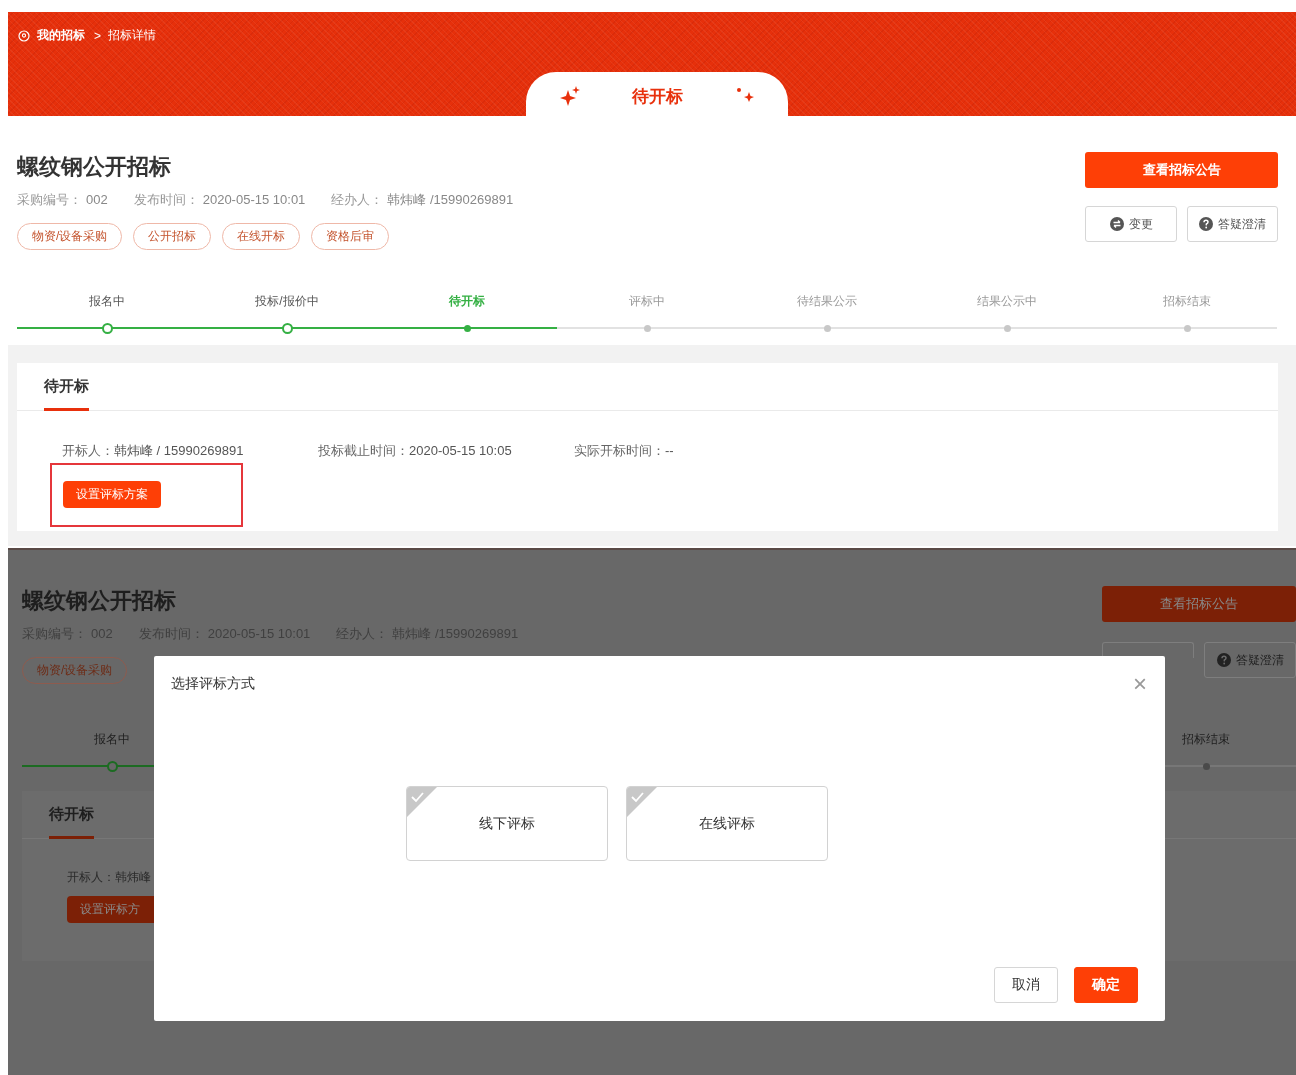  Describe the element at coordinates (619, 450) in the screenshot. I see `field-label: 实际开标时间：` at that location.